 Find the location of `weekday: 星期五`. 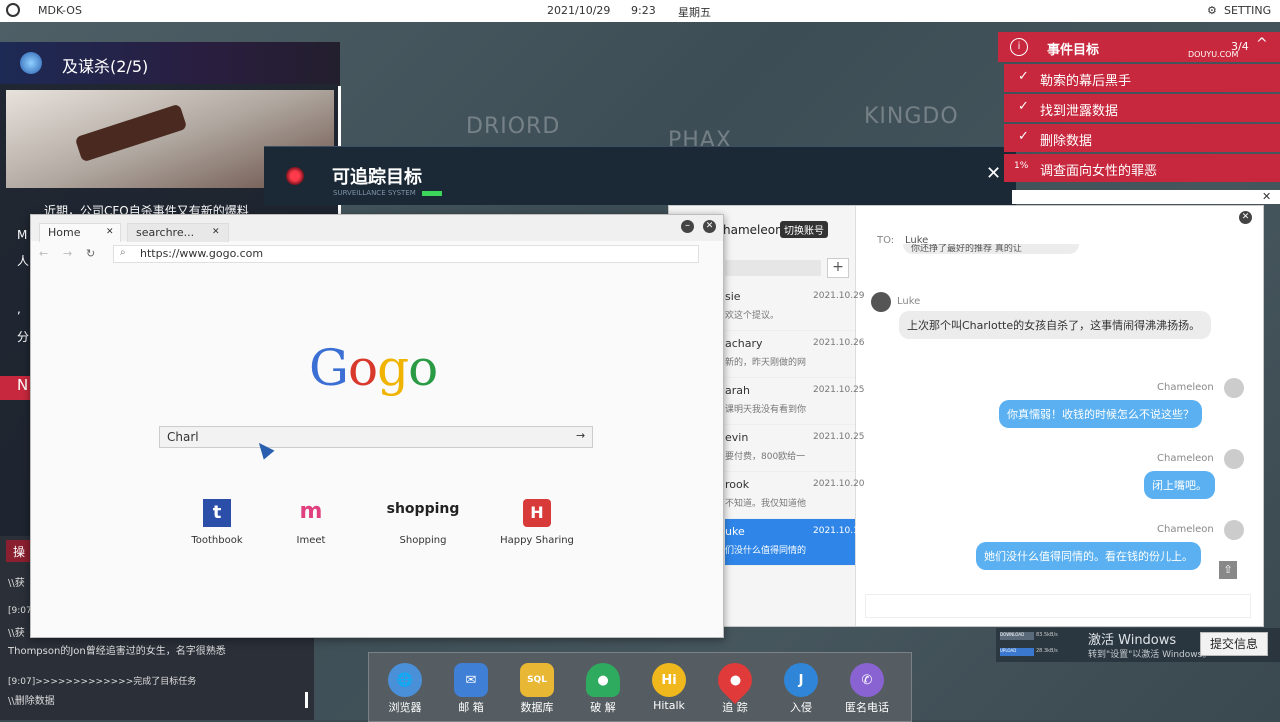

weekday: 星期五 is located at coordinates (694, 12).